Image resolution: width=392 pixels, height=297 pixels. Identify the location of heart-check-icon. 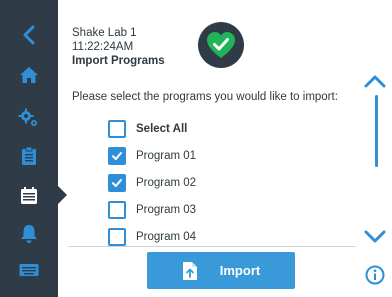
(221, 45).